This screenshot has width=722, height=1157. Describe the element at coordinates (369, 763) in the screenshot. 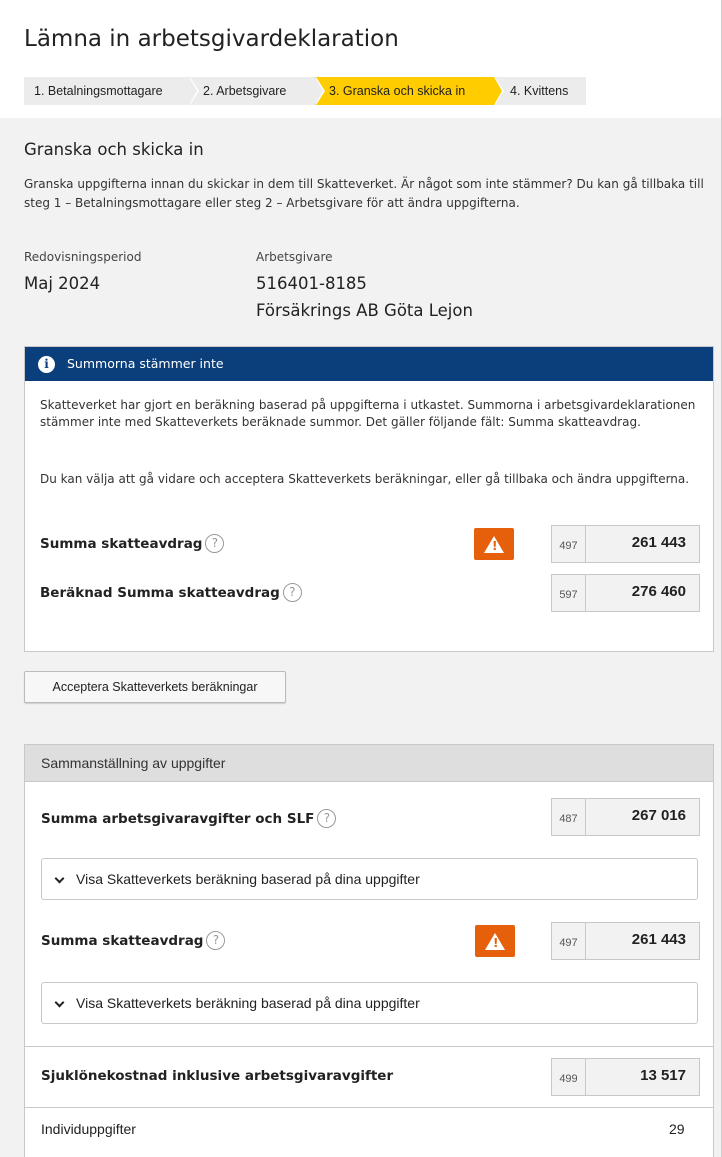

I see `summary-title: Sammanställning av uppgifter` at that location.